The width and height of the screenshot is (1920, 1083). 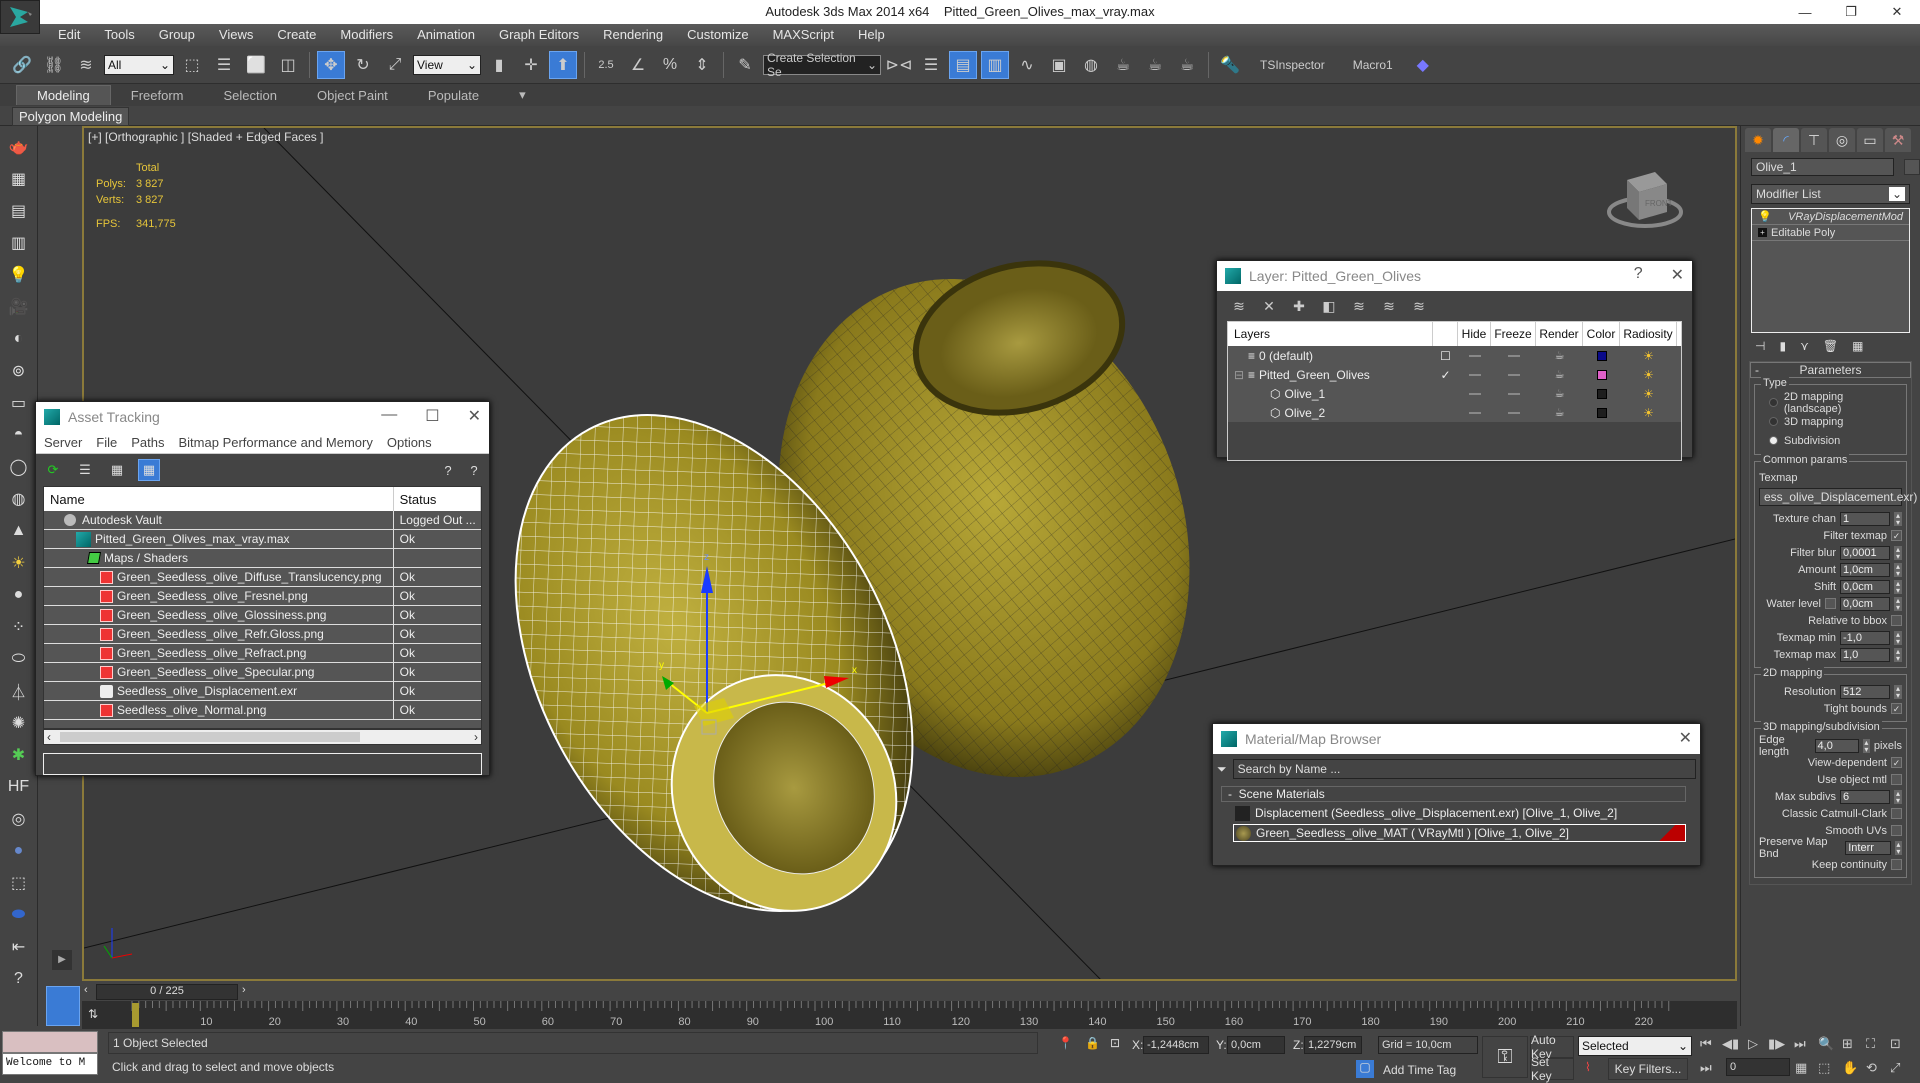 I want to click on render-production-icon: ☕, so click(x=1187, y=65).